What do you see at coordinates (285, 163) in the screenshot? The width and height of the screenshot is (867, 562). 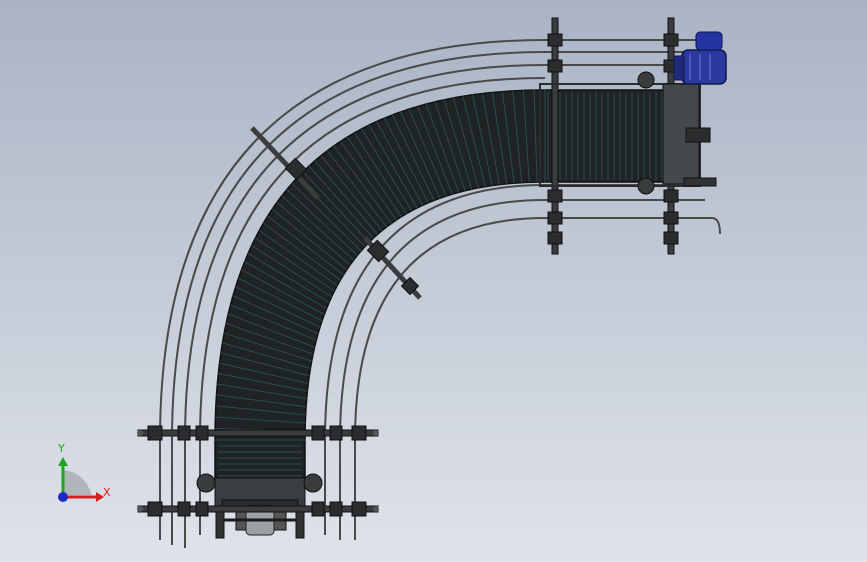 I see `diagonal-support-upper` at bounding box center [285, 163].